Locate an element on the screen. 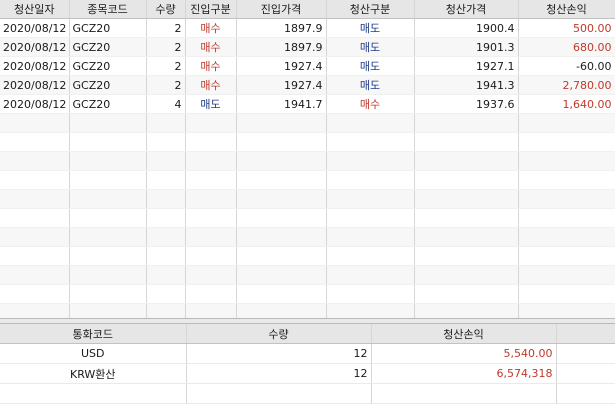 Image resolution: width=615 pixels, height=407 pixels. summary-row: USD 12 5,540.00 is located at coordinates (307, 353).